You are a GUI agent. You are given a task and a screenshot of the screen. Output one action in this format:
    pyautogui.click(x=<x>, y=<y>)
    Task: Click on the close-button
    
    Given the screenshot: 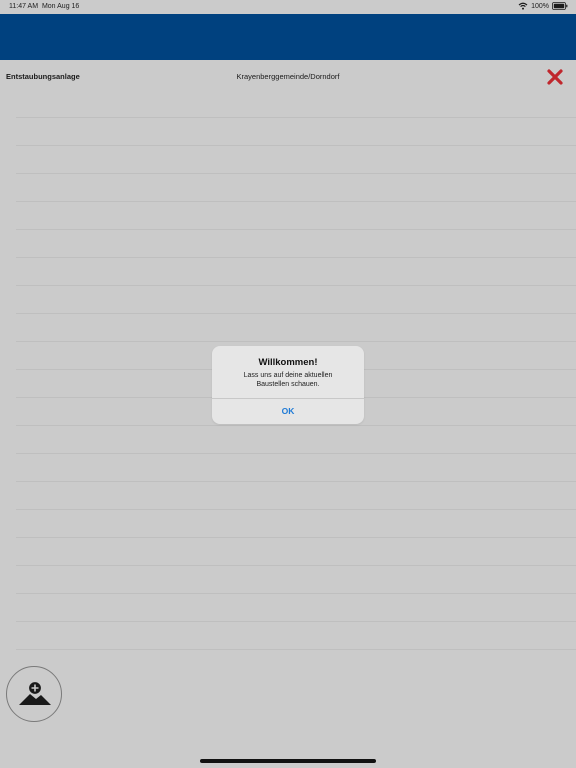 What is the action you would take?
    pyautogui.click(x=555, y=77)
    